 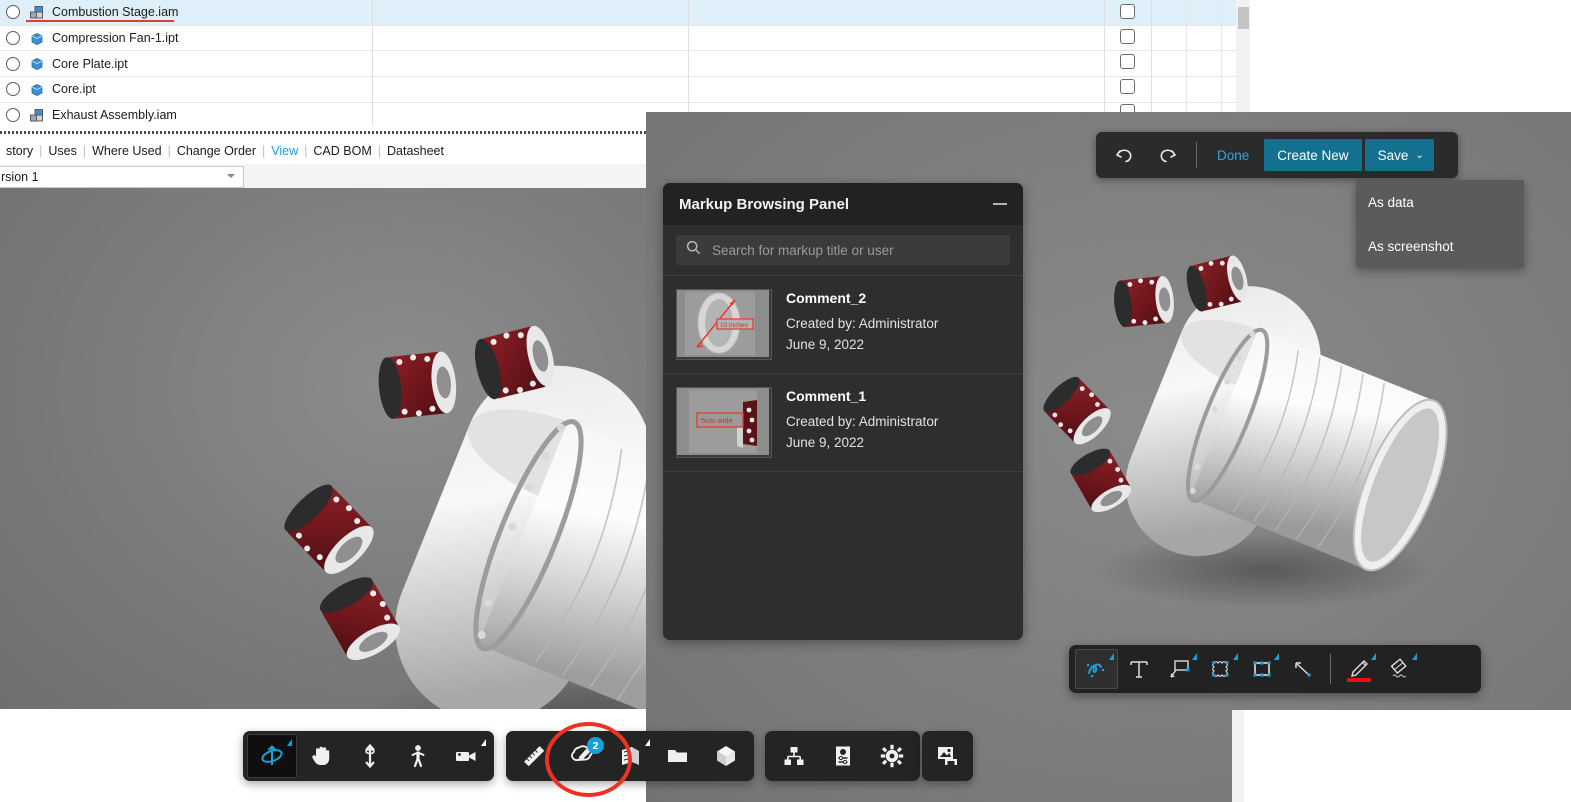 I want to click on panel-tool-group, so click(x=842, y=756).